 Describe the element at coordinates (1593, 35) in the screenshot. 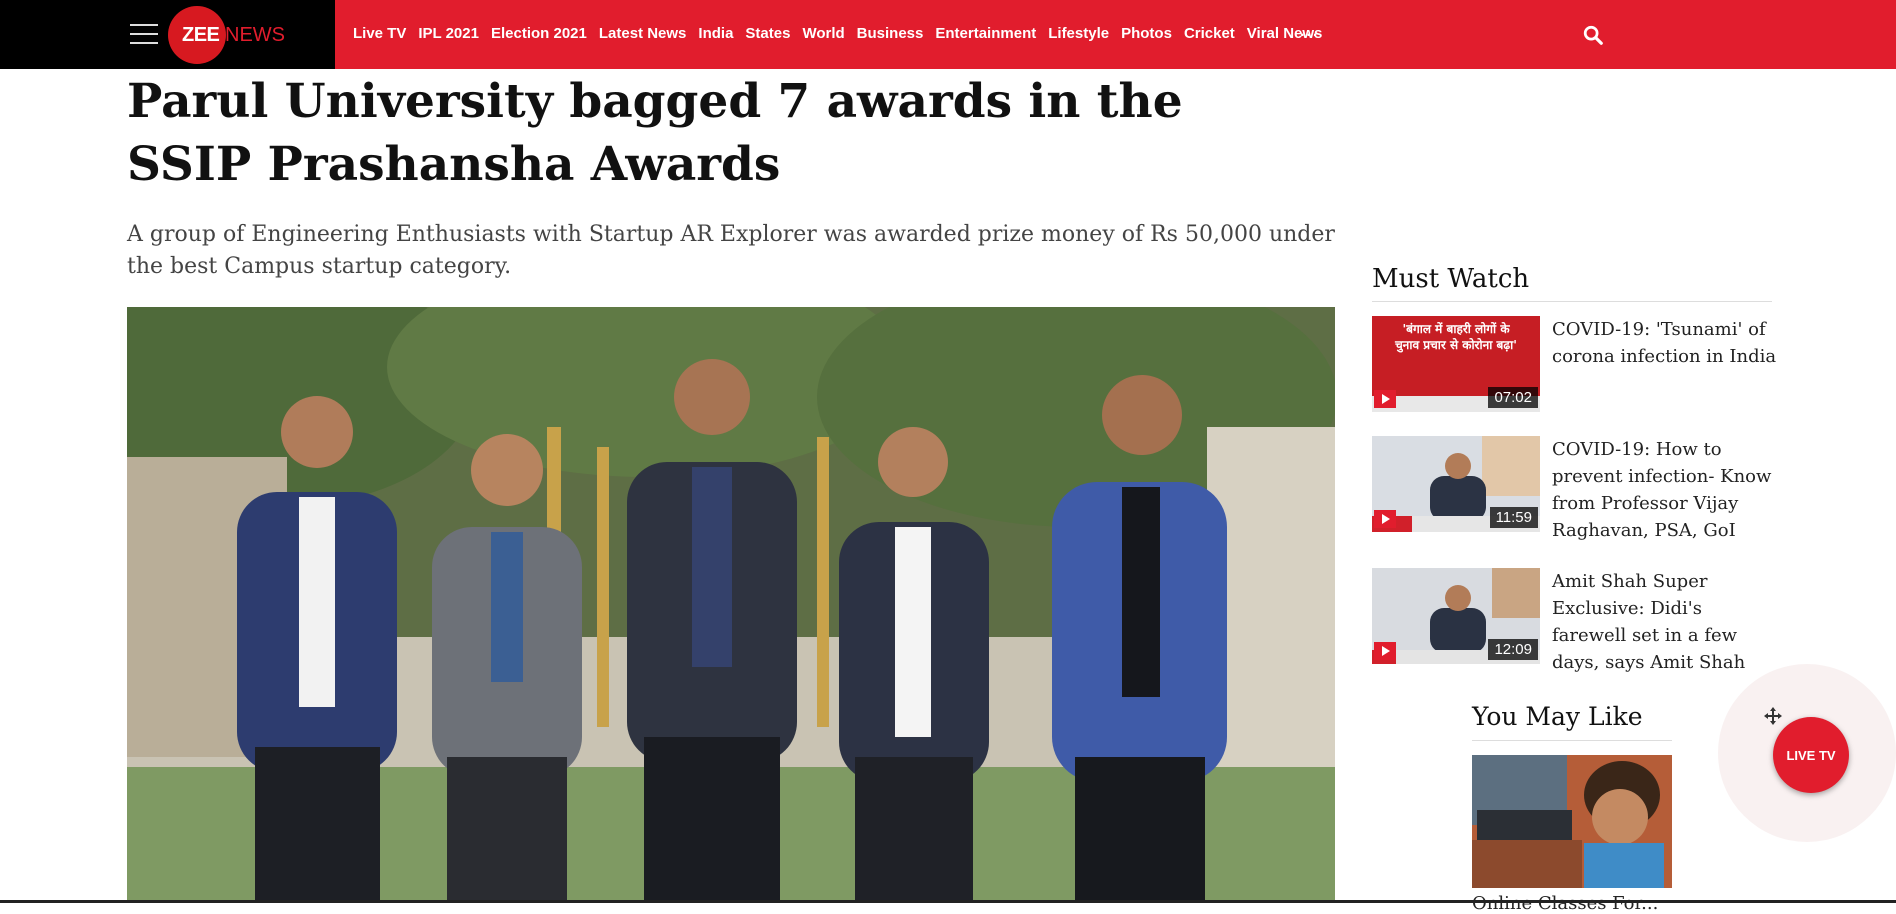

I see `search-icon` at that location.